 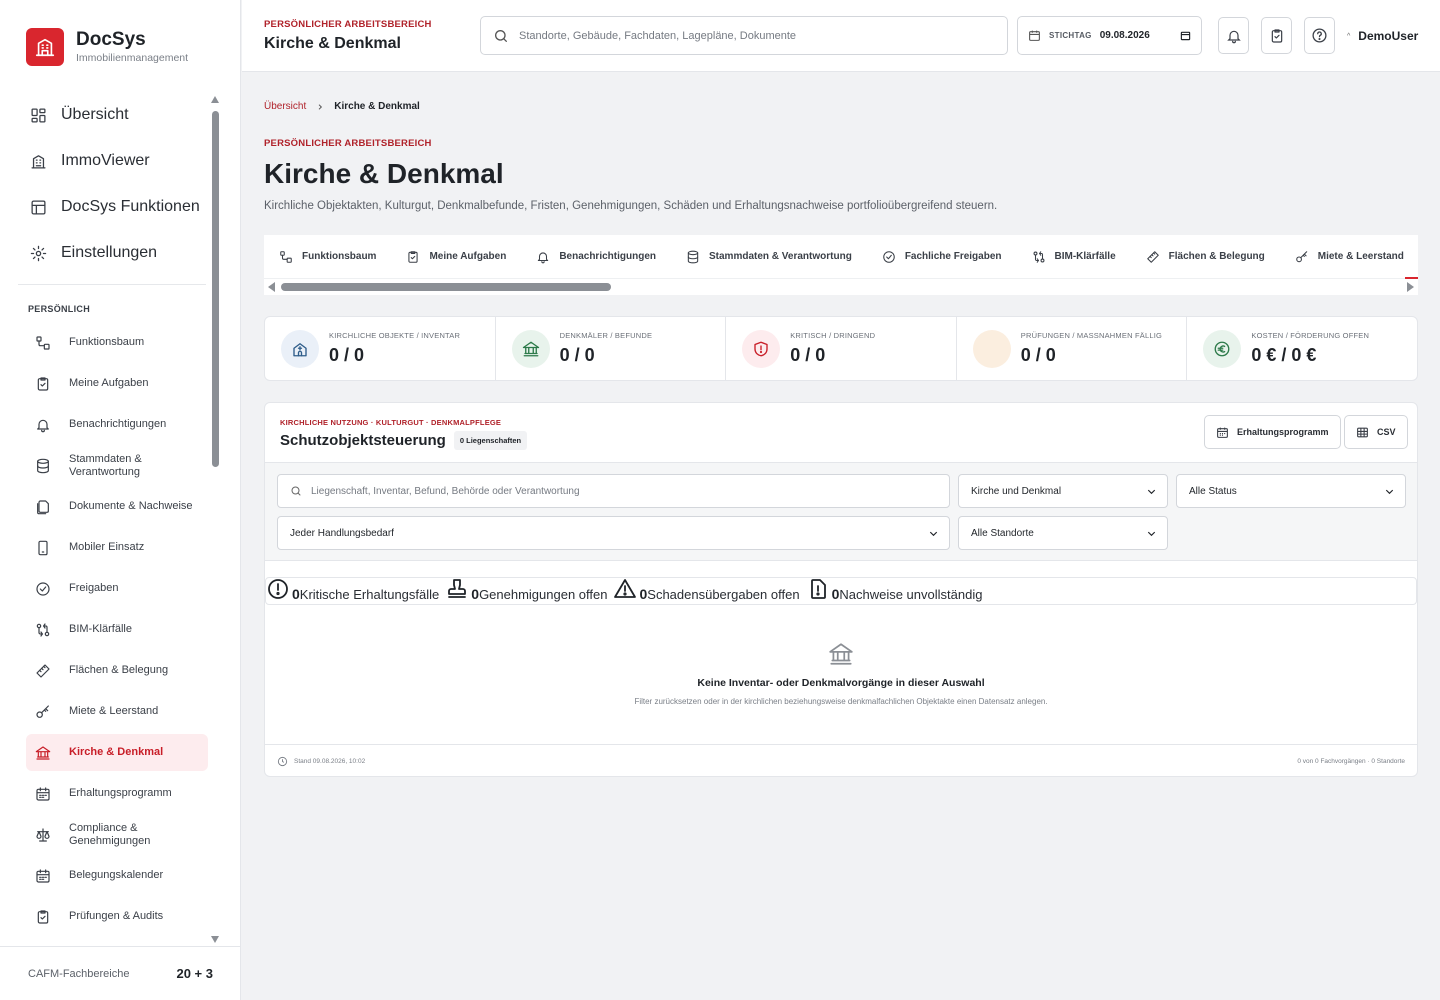 I want to click on date-picker-icon, so click(x=1185, y=35).